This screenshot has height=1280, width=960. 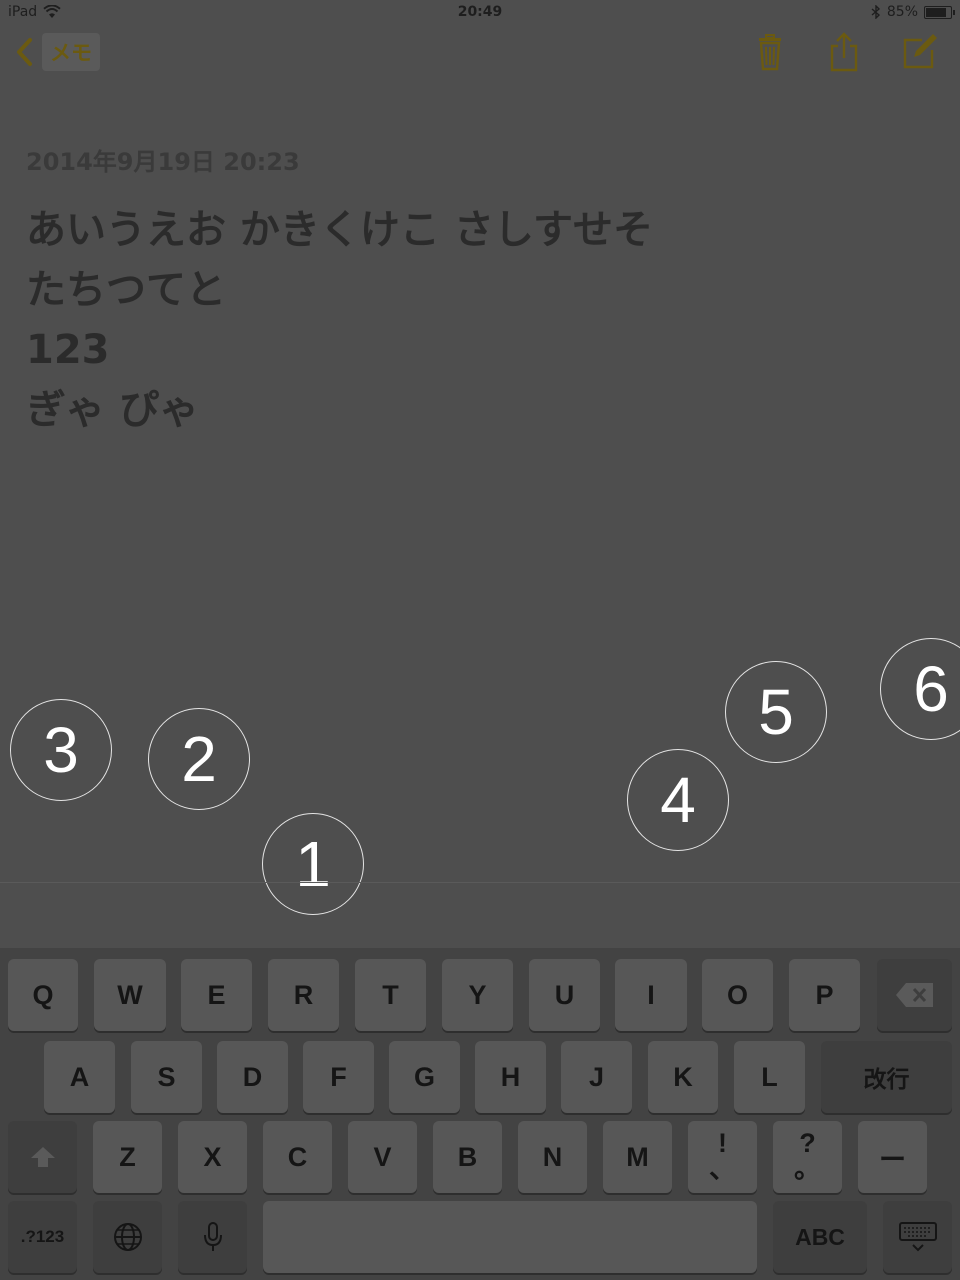 I want to click on key-d: D, so click(x=252, y=1077).